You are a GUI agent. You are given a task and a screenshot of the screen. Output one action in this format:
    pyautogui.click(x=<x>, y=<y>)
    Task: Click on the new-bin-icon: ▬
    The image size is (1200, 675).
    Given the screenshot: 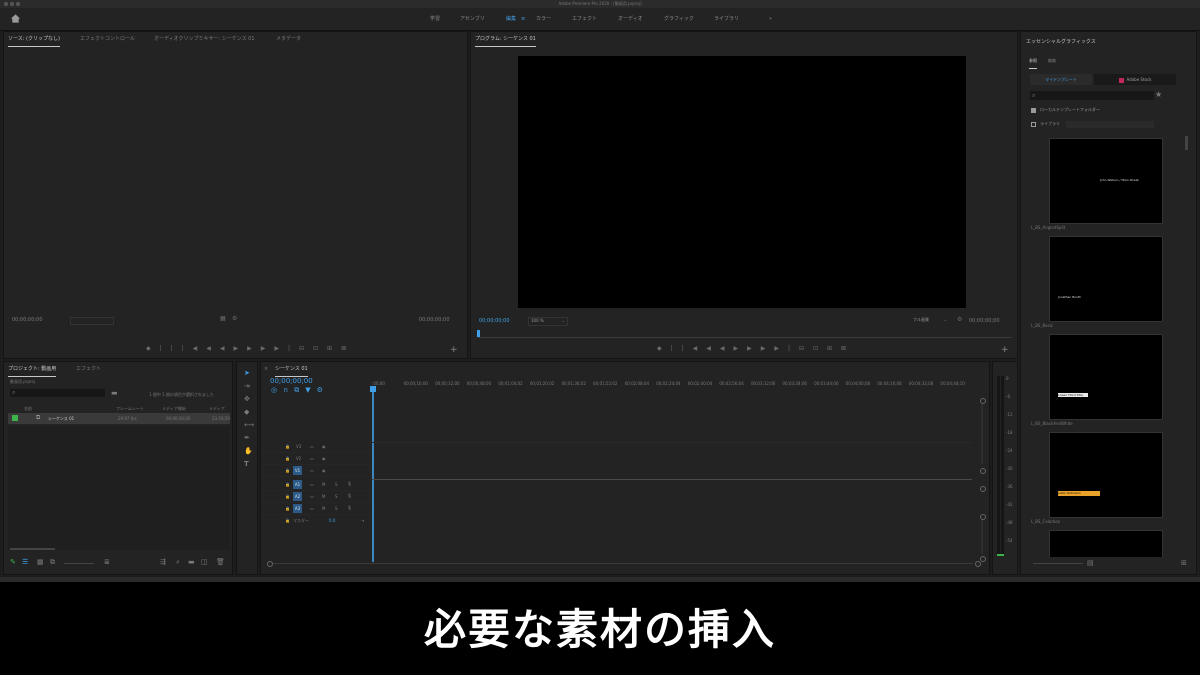 What is the action you would take?
    pyautogui.click(x=114, y=393)
    